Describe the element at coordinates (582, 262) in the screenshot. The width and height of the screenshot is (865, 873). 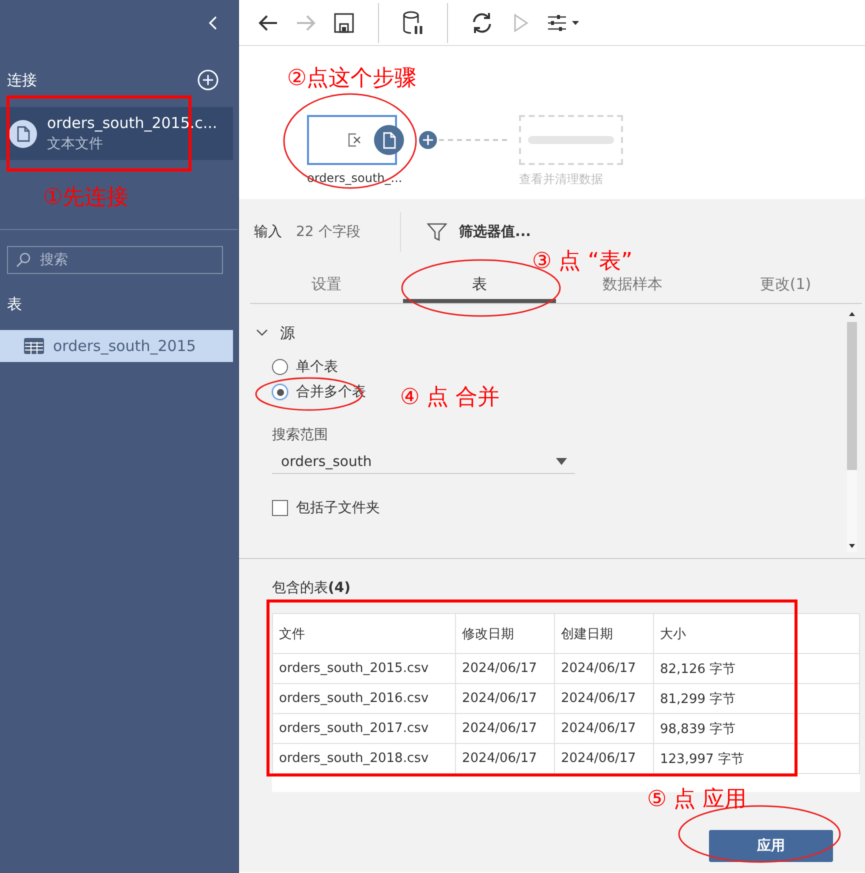
I see `annotation-text: ③ 点 “表”` at that location.